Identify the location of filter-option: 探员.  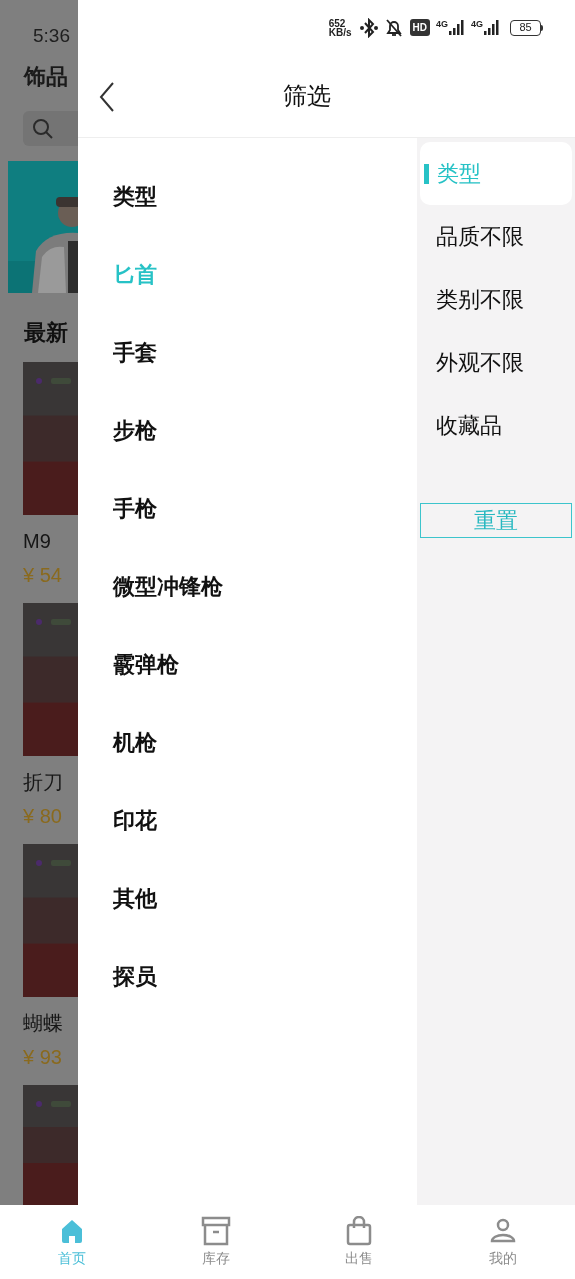
(135, 977).